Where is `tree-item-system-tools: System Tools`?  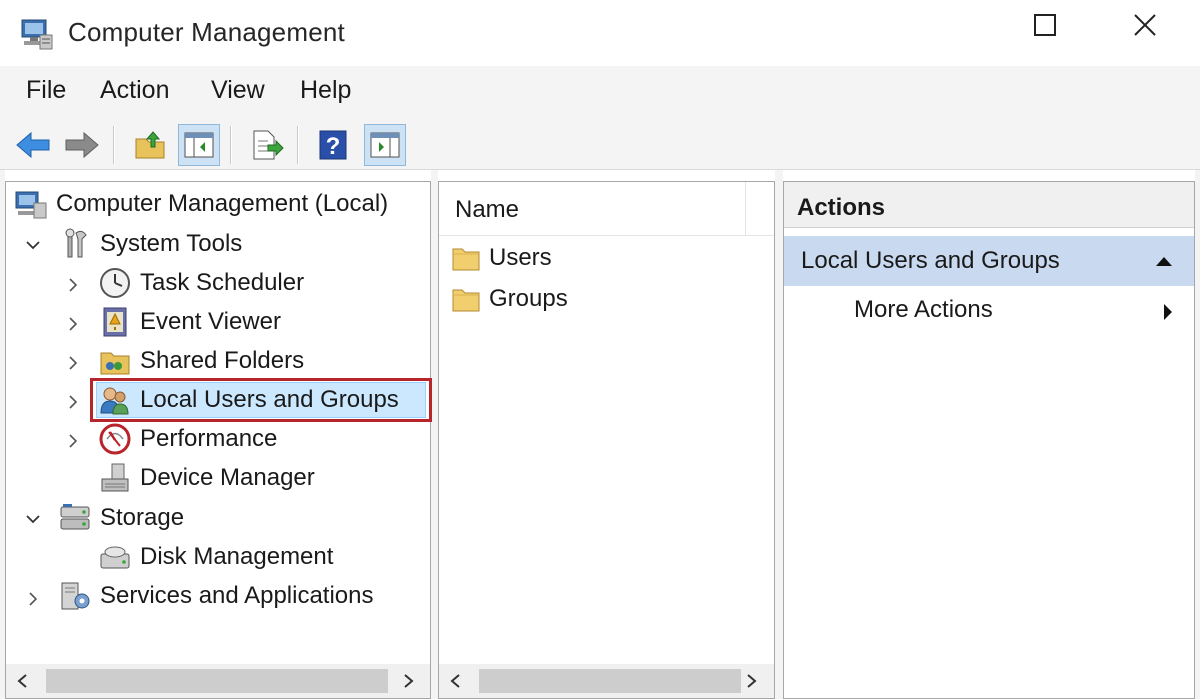
tree-item-system-tools: System Tools is located at coordinates (150, 244).